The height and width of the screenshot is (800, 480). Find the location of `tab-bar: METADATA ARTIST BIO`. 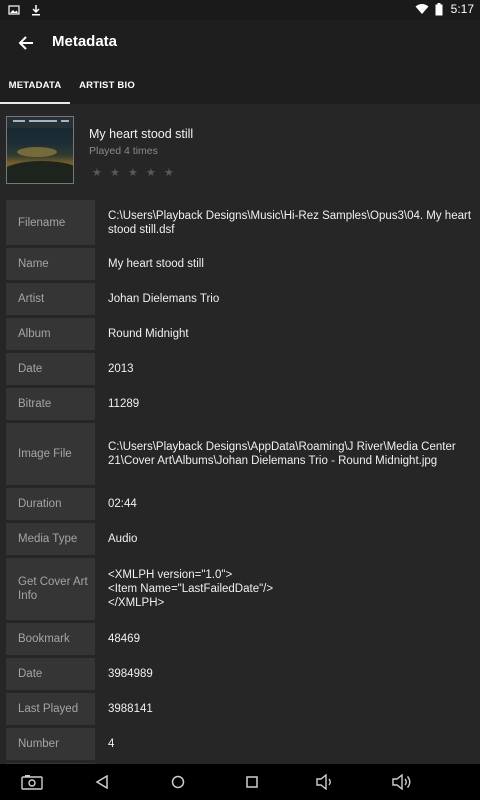

tab-bar: METADATA ARTIST BIO is located at coordinates (240, 85).